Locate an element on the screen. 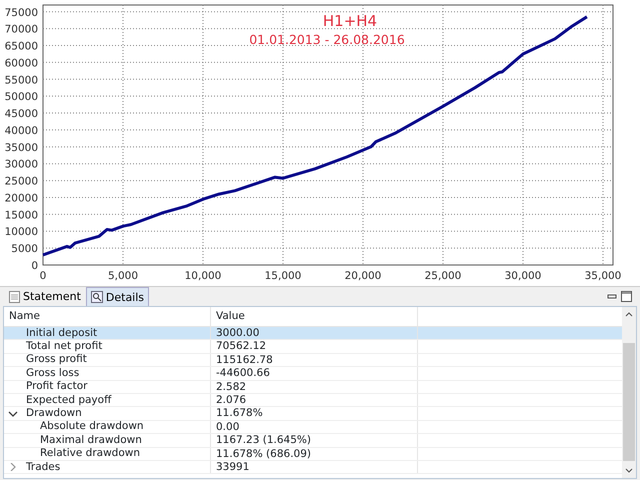  row-value: 3000.00 is located at coordinates (238, 333).